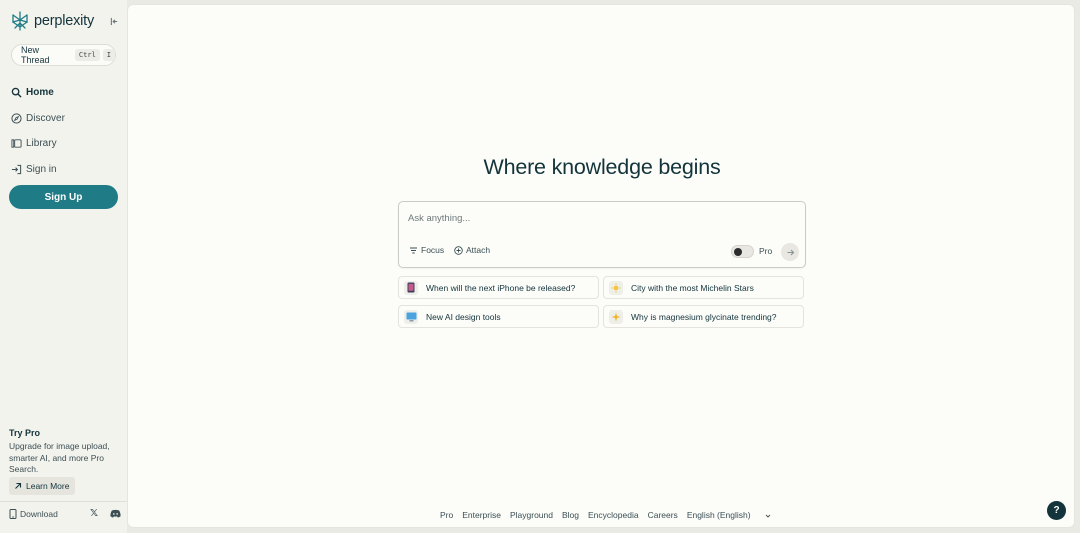 The image size is (1080, 533). I want to click on attach-button: Attach, so click(472, 250).